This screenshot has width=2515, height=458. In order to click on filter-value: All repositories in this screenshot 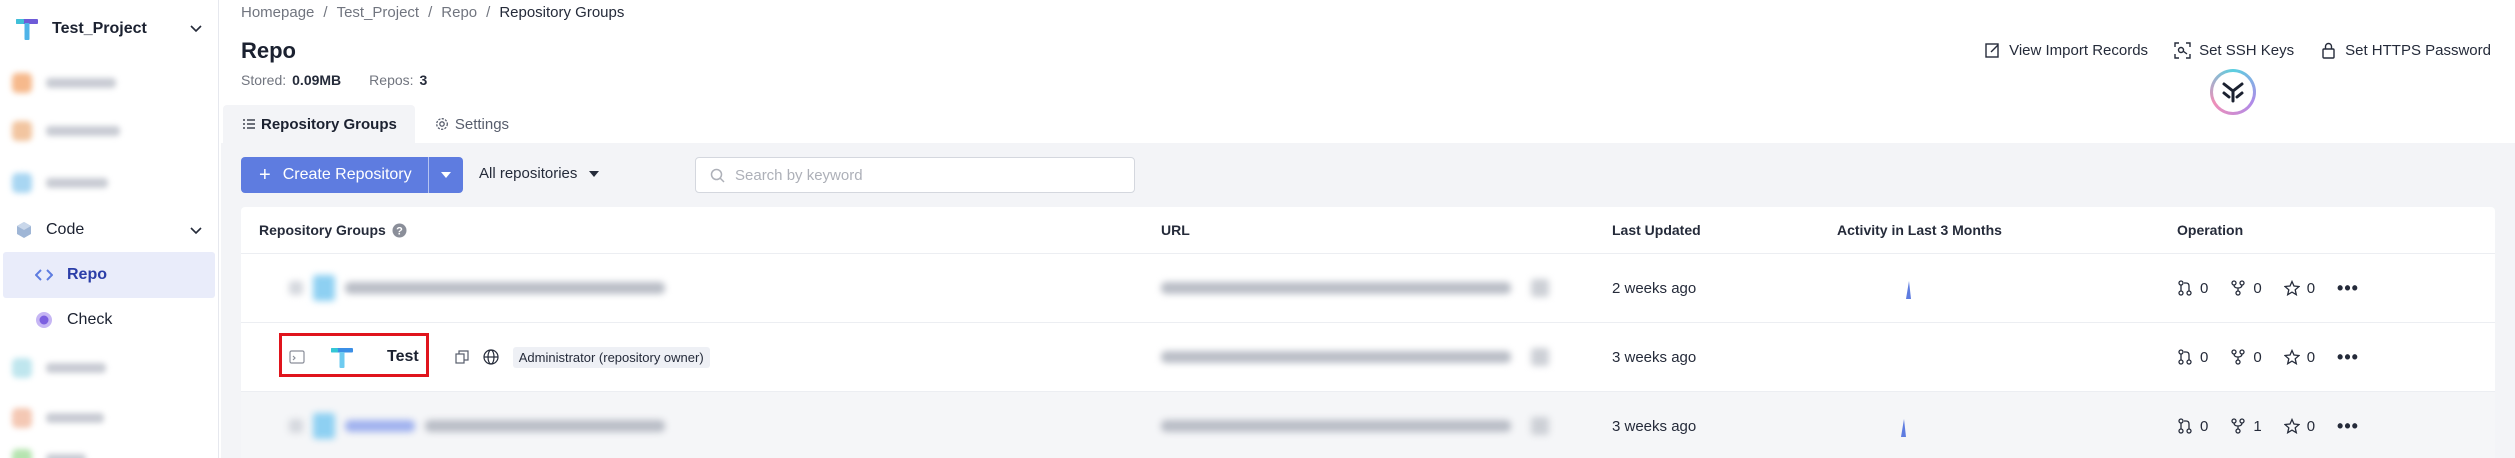, I will do `click(528, 173)`.